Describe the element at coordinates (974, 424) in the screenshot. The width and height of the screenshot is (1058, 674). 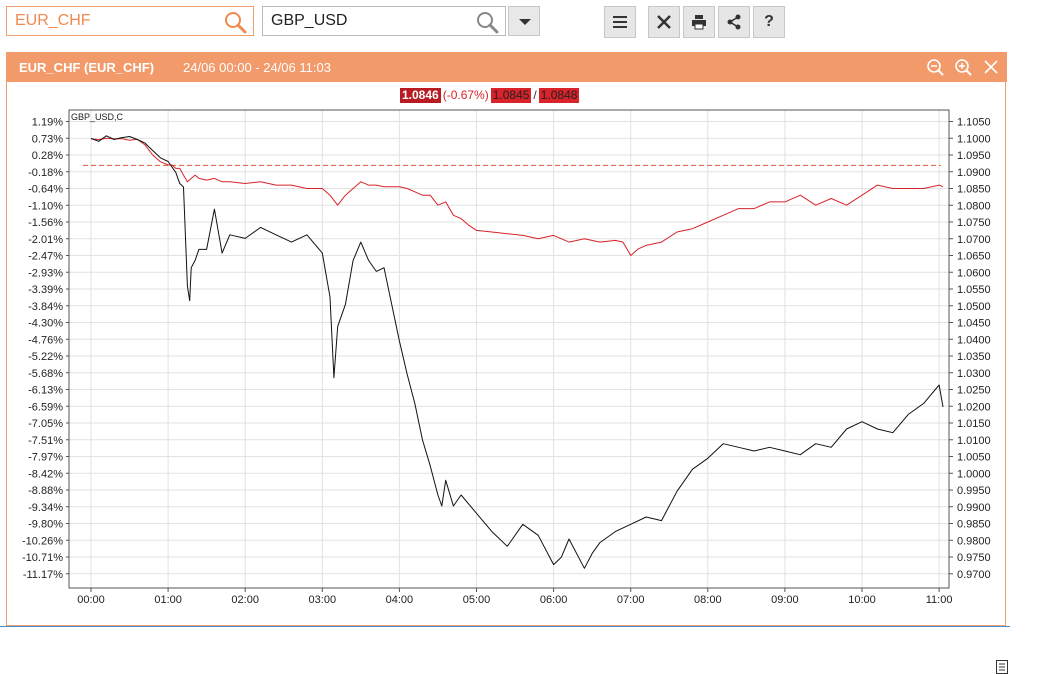
I see `right-tick-label: 1.0150` at that location.